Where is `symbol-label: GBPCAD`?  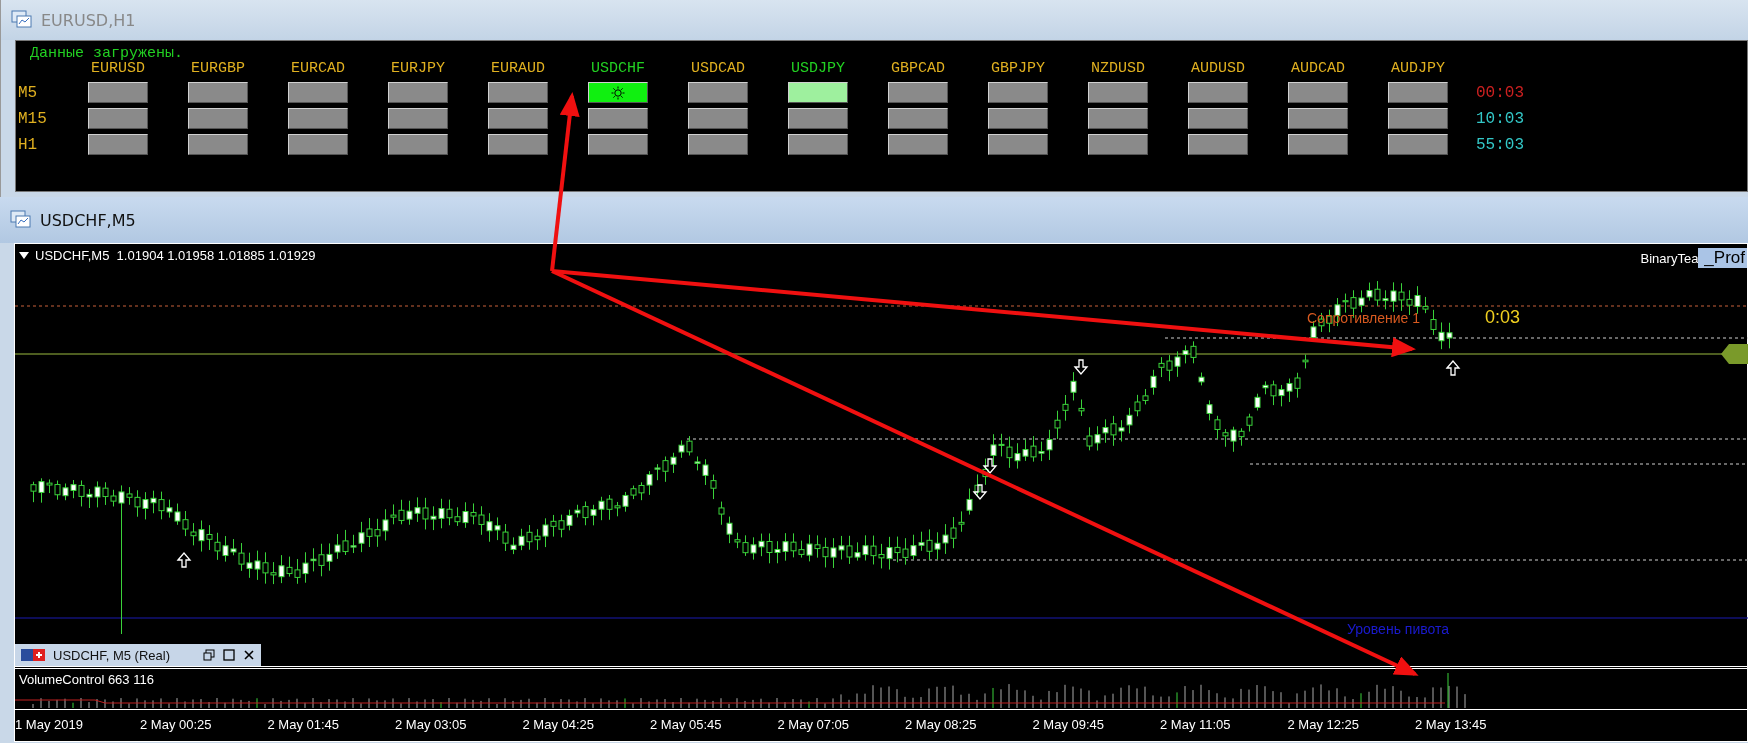 symbol-label: GBPCAD is located at coordinates (918, 69).